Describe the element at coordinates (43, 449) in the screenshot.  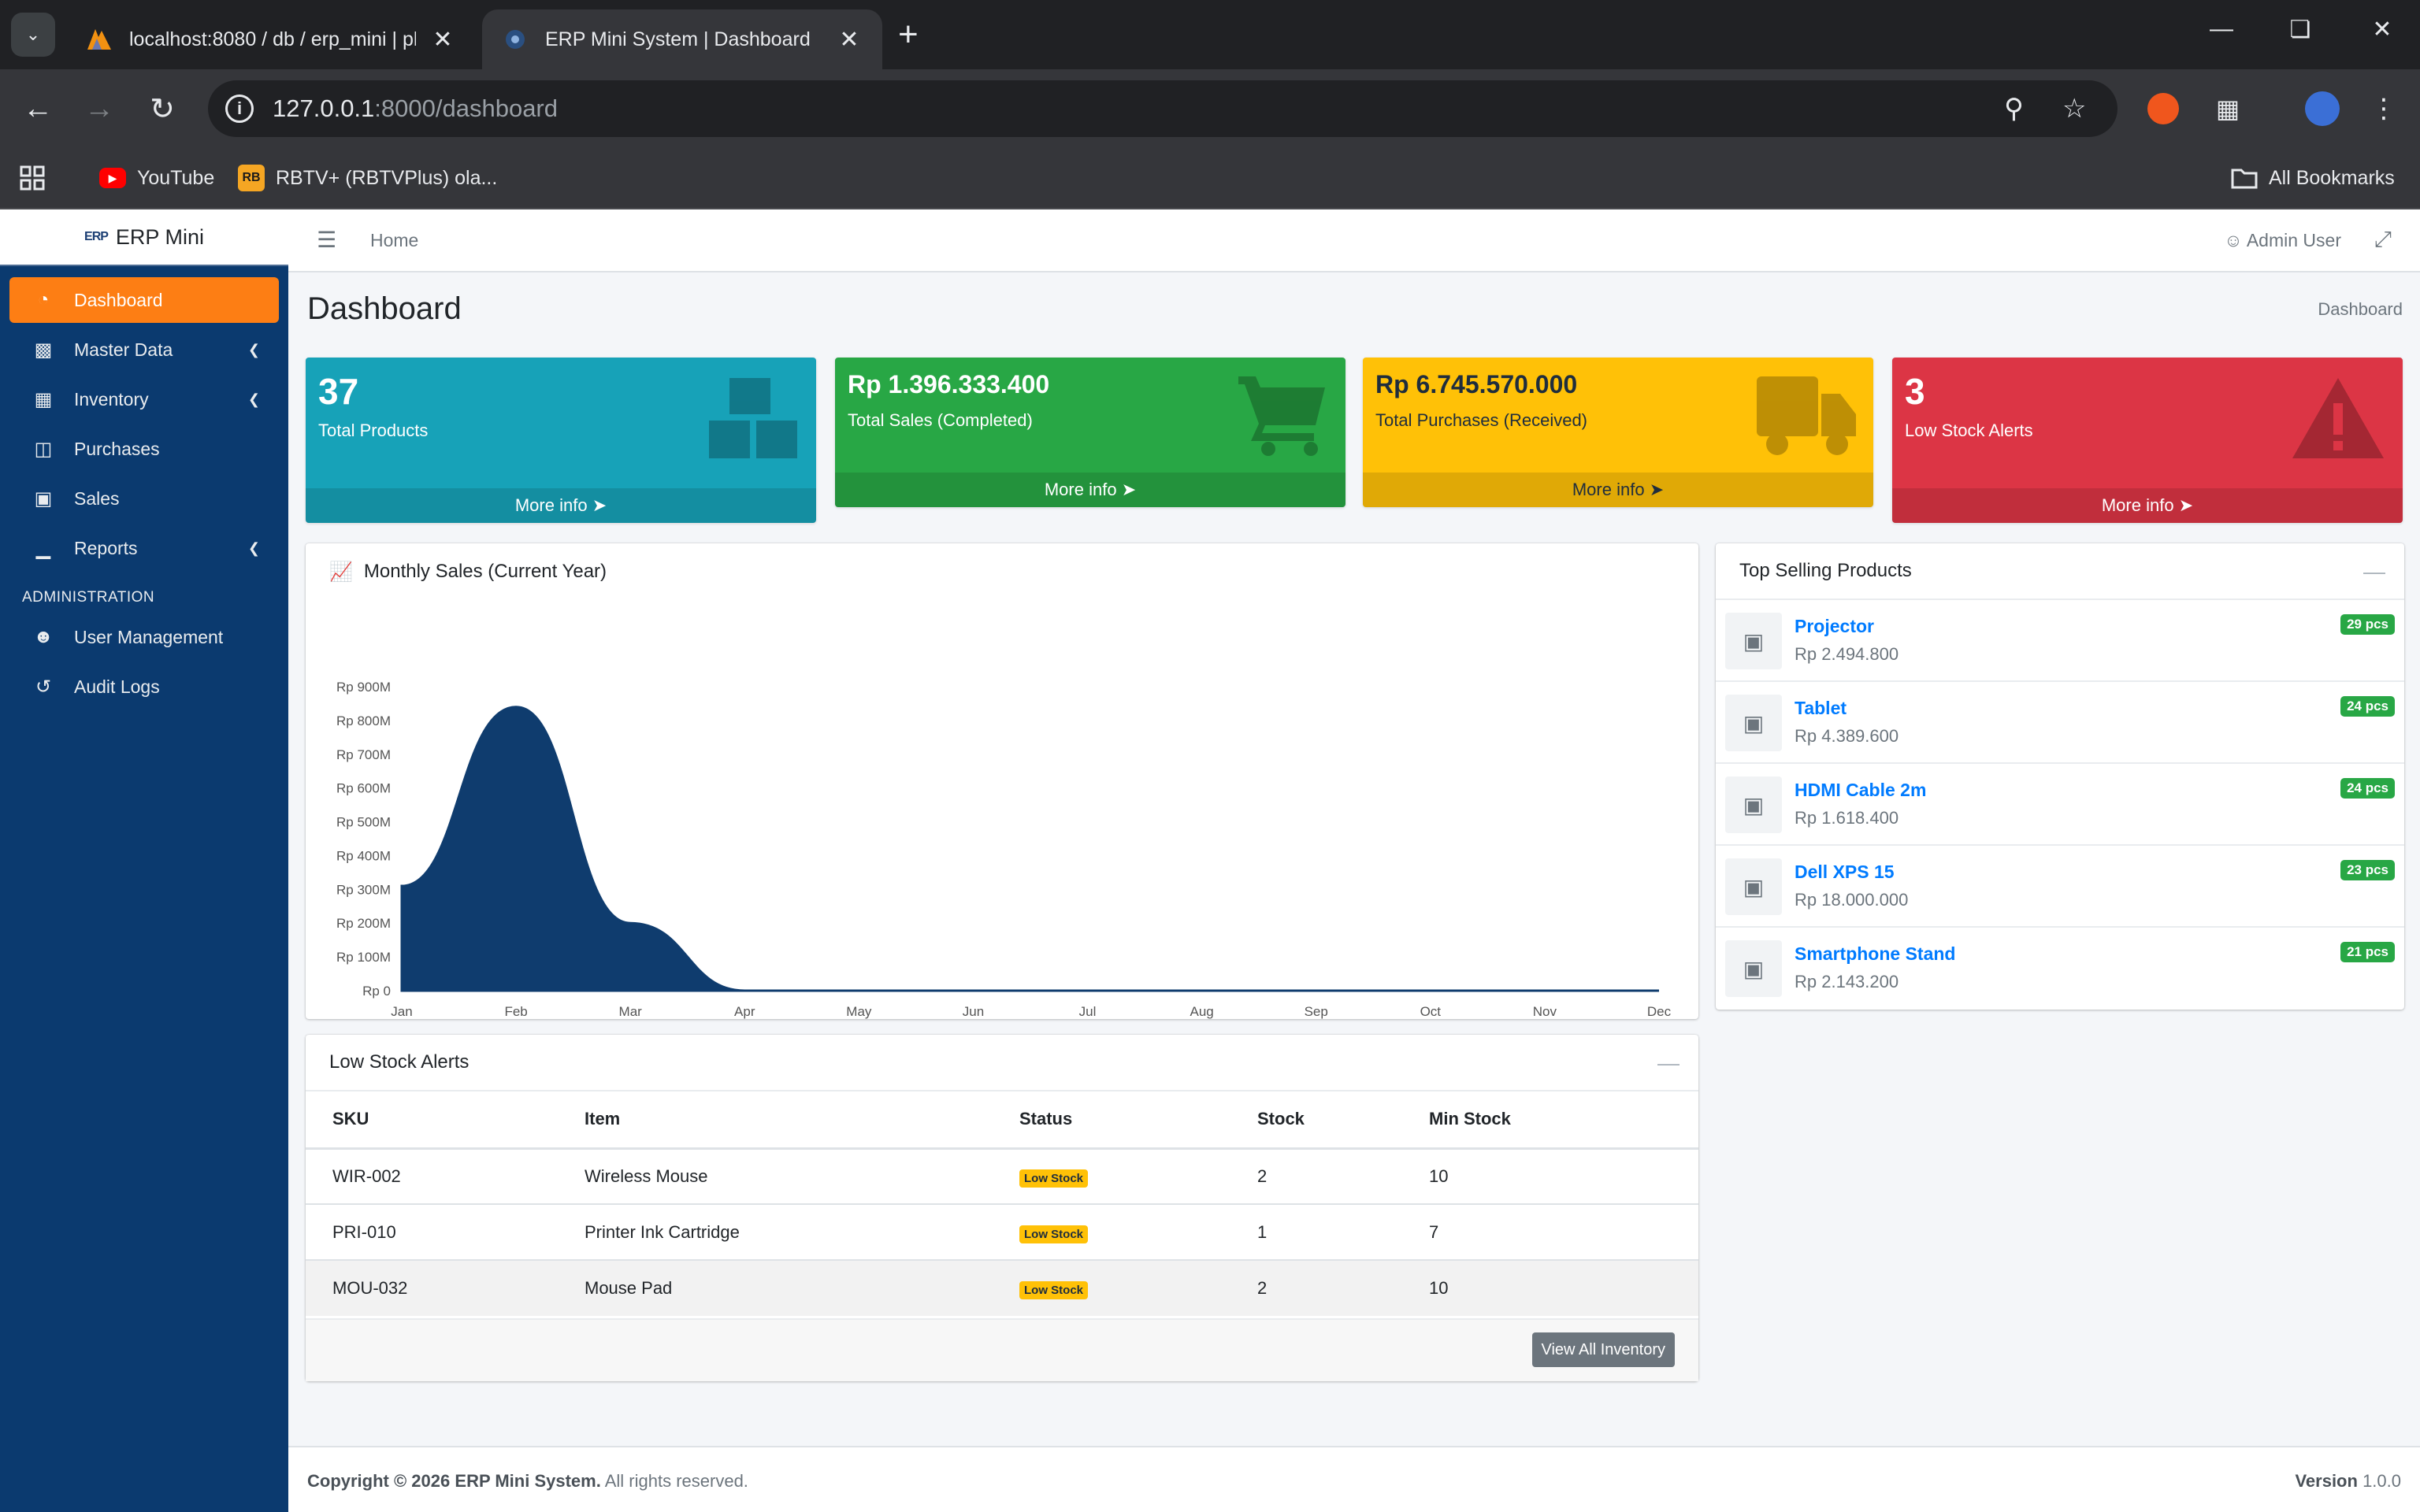
I see `cart-icon: ◫` at that location.